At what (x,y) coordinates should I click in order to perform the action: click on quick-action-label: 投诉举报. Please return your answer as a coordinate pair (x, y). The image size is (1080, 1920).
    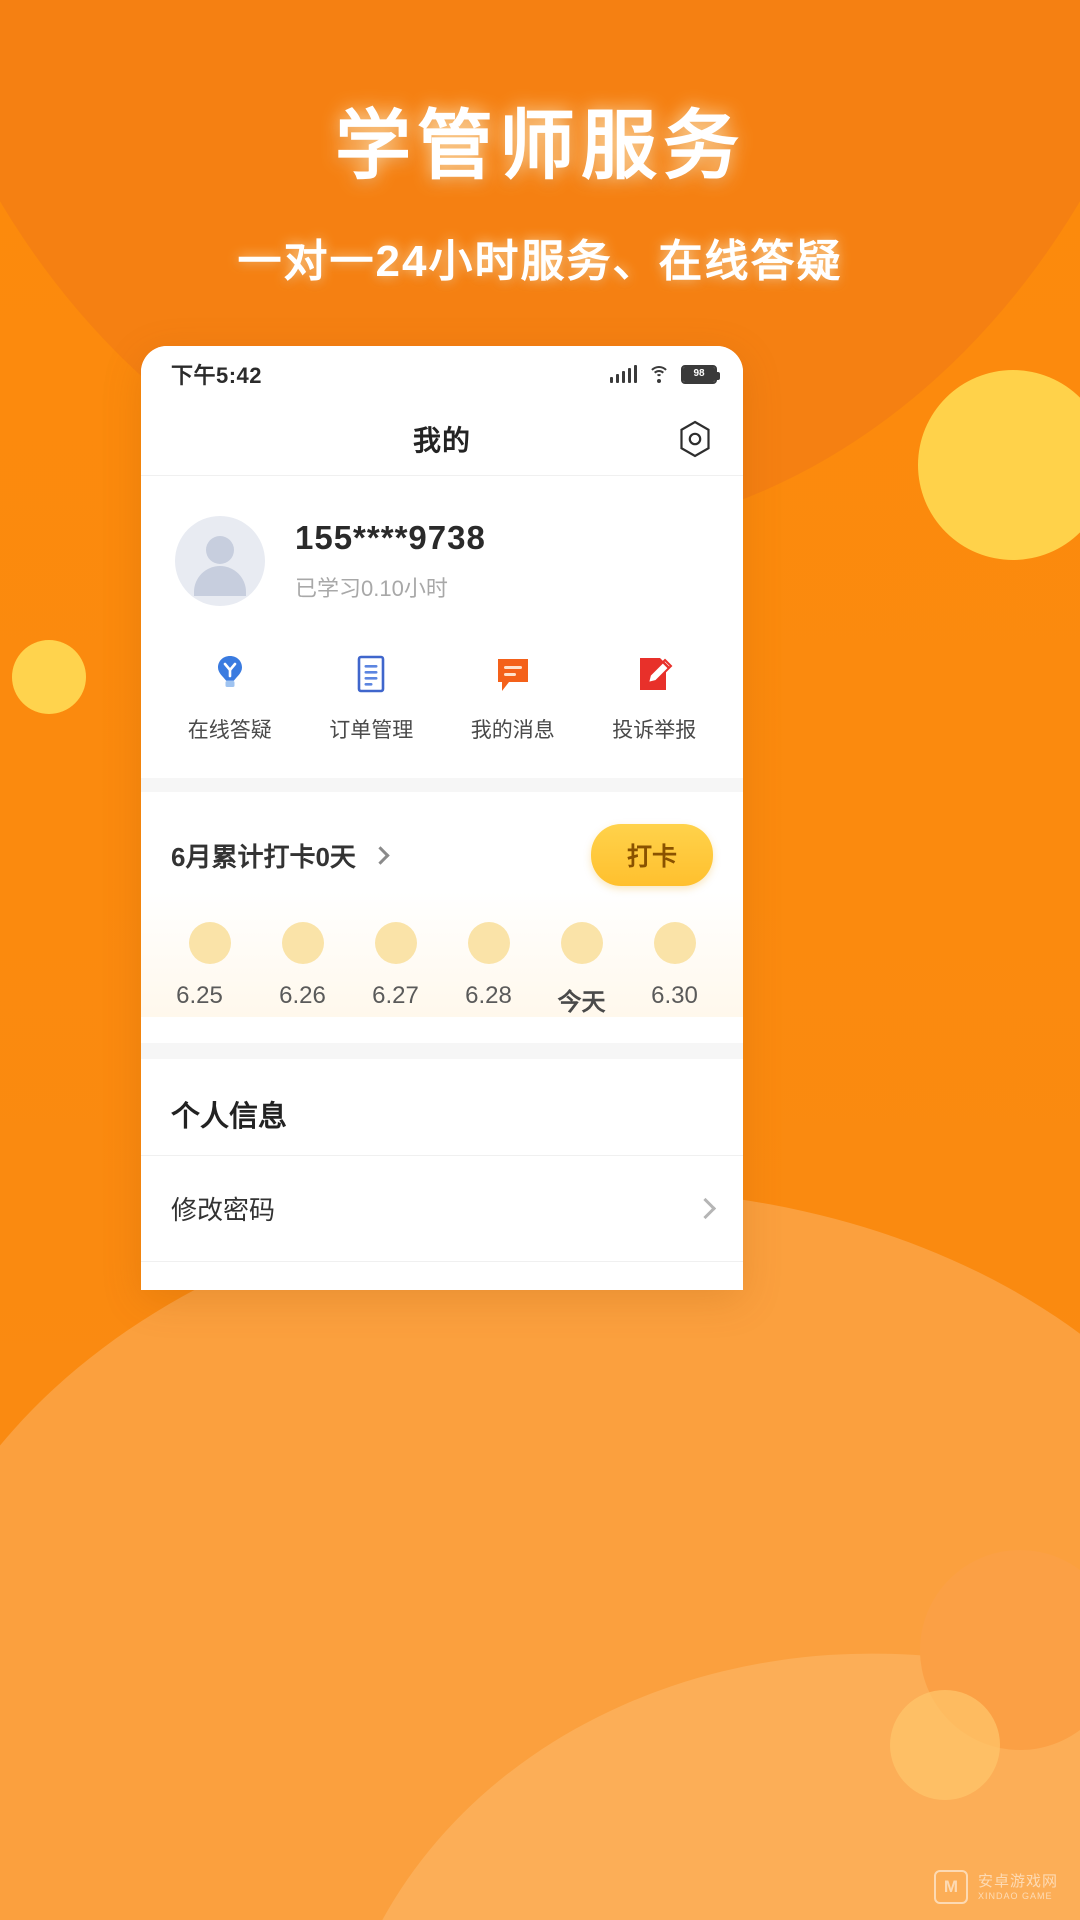
    Looking at the image, I should click on (654, 730).